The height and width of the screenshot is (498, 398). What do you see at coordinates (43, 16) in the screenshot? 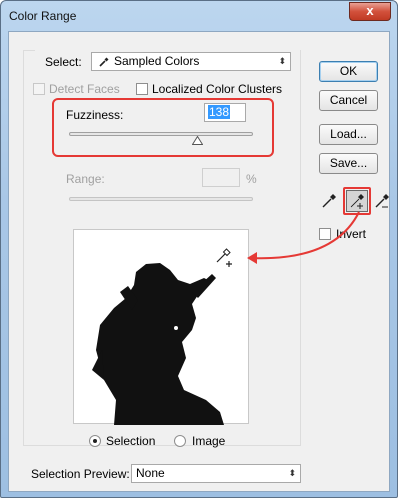
I see `window-title: Color Range` at bounding box center [43, 16].